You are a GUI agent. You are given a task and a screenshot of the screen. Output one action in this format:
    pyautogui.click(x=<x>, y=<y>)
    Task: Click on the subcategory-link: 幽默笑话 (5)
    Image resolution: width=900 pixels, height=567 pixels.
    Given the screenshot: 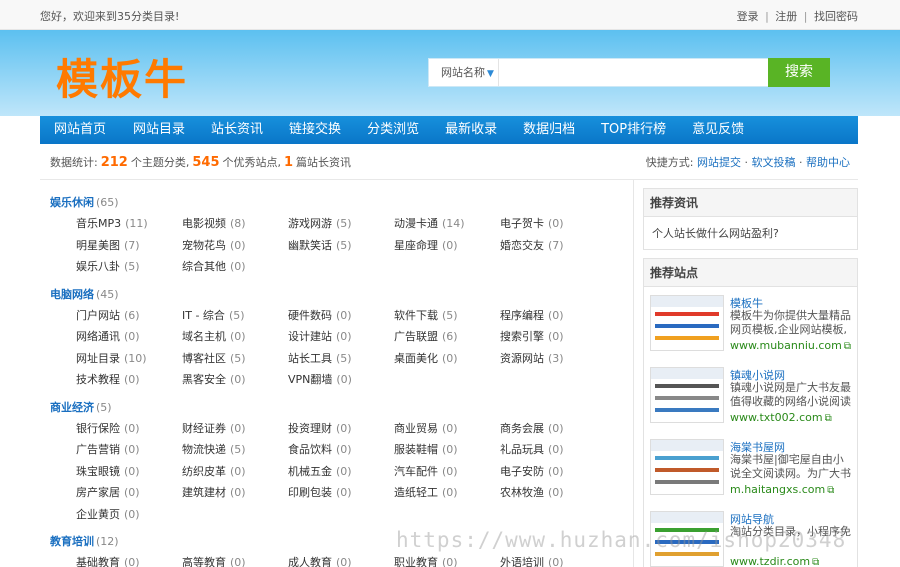 What is the action you would take?
    pyautogui.click(x=320, y=245)
    